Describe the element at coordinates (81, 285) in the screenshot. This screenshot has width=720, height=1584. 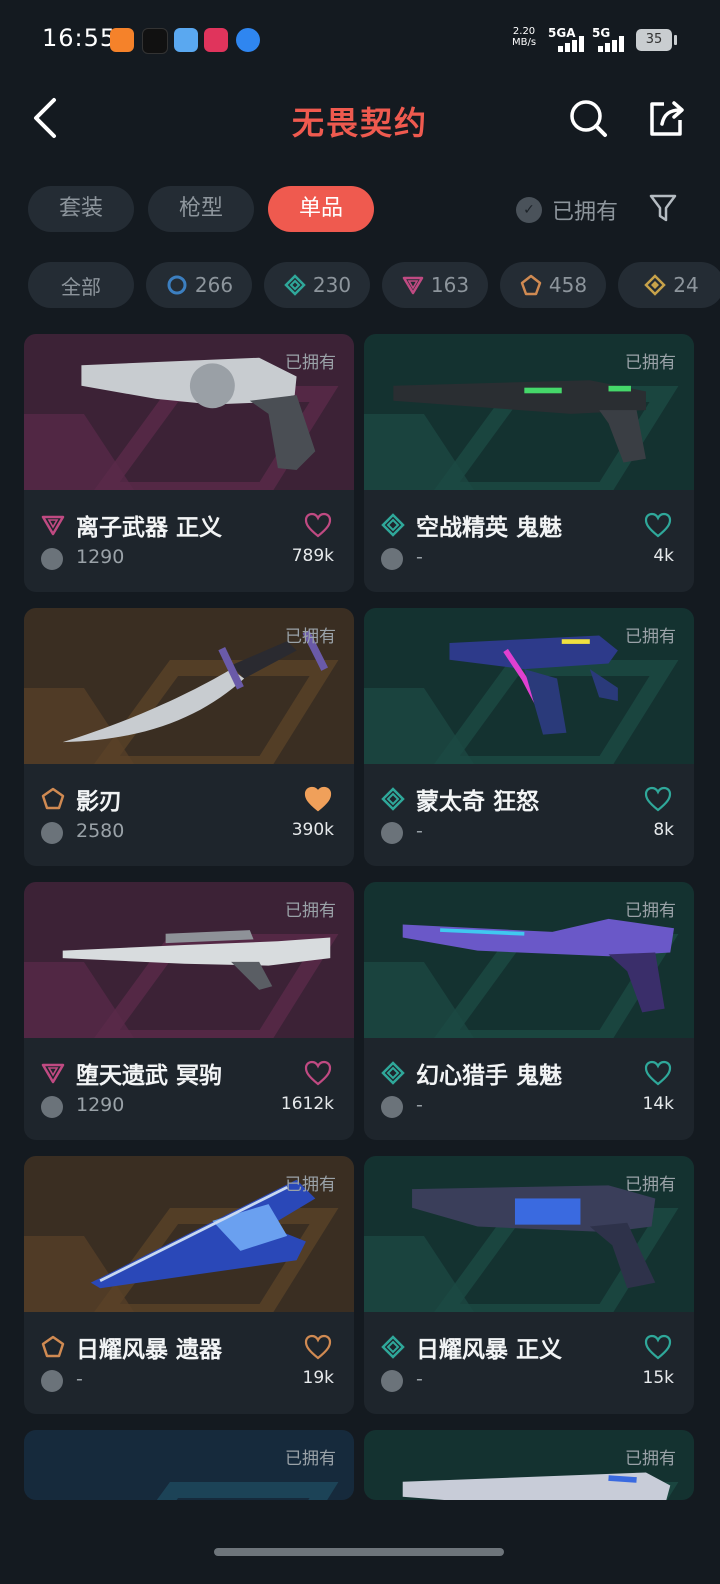
I see `chip-all: 全部` at that location.